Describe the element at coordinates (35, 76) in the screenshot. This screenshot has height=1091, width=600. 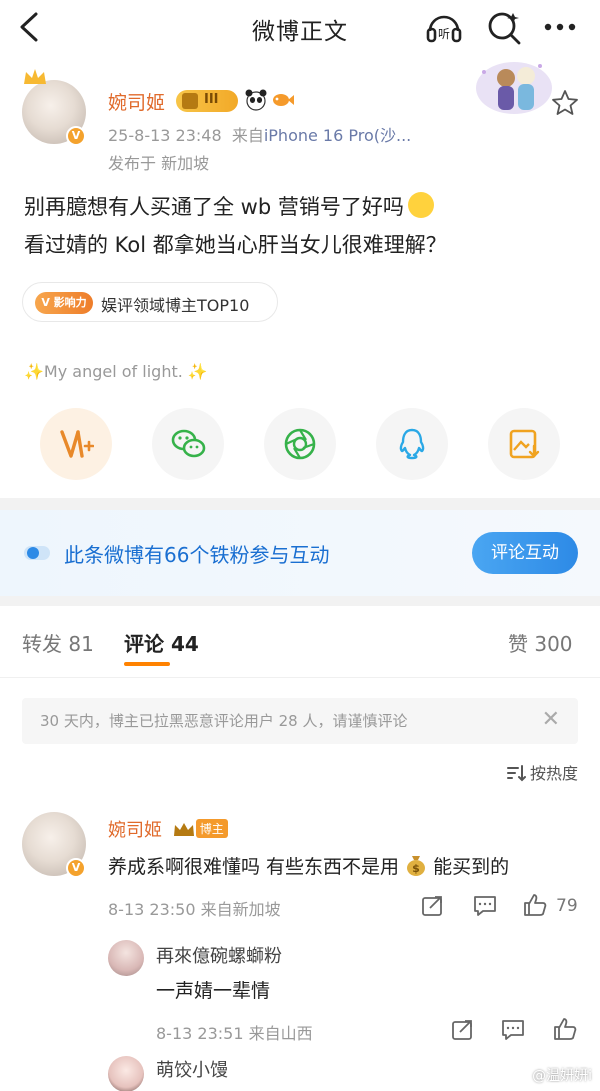
I see `crown-icon` at that location.